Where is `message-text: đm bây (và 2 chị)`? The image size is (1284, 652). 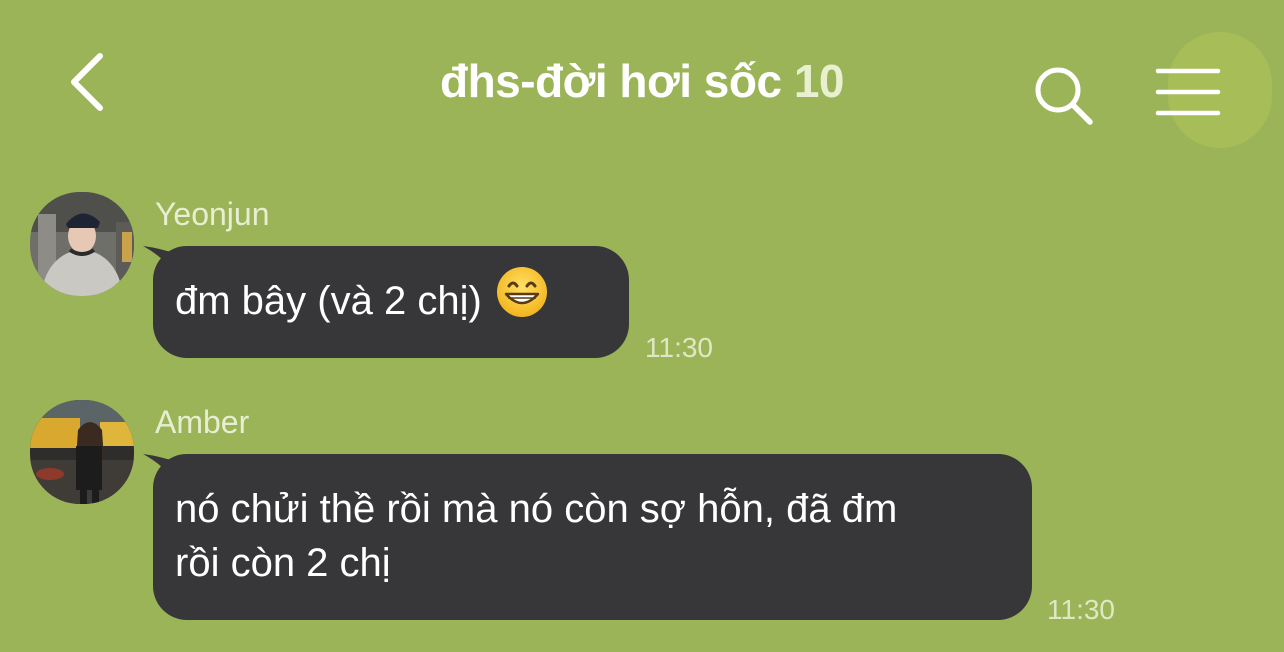 message-text: đm bây (và 2 chị) is located at coordinates (328, 301).